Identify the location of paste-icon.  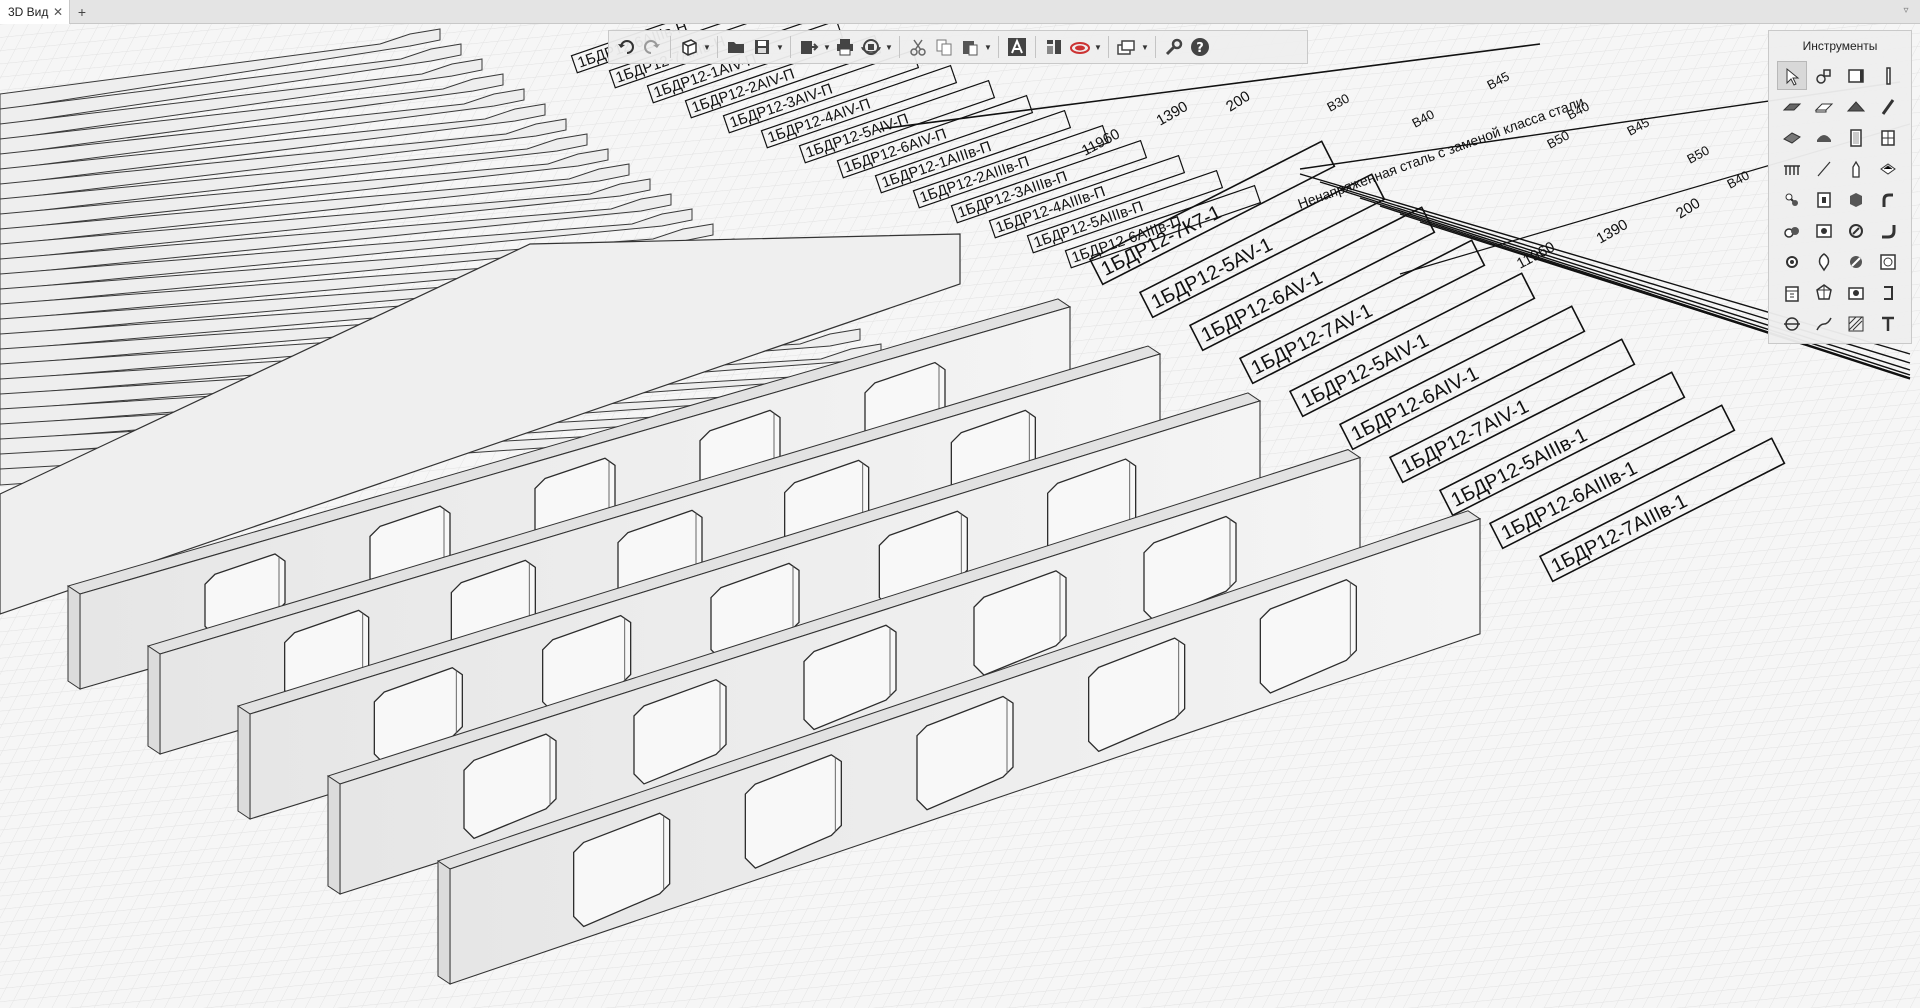
(970, 48).